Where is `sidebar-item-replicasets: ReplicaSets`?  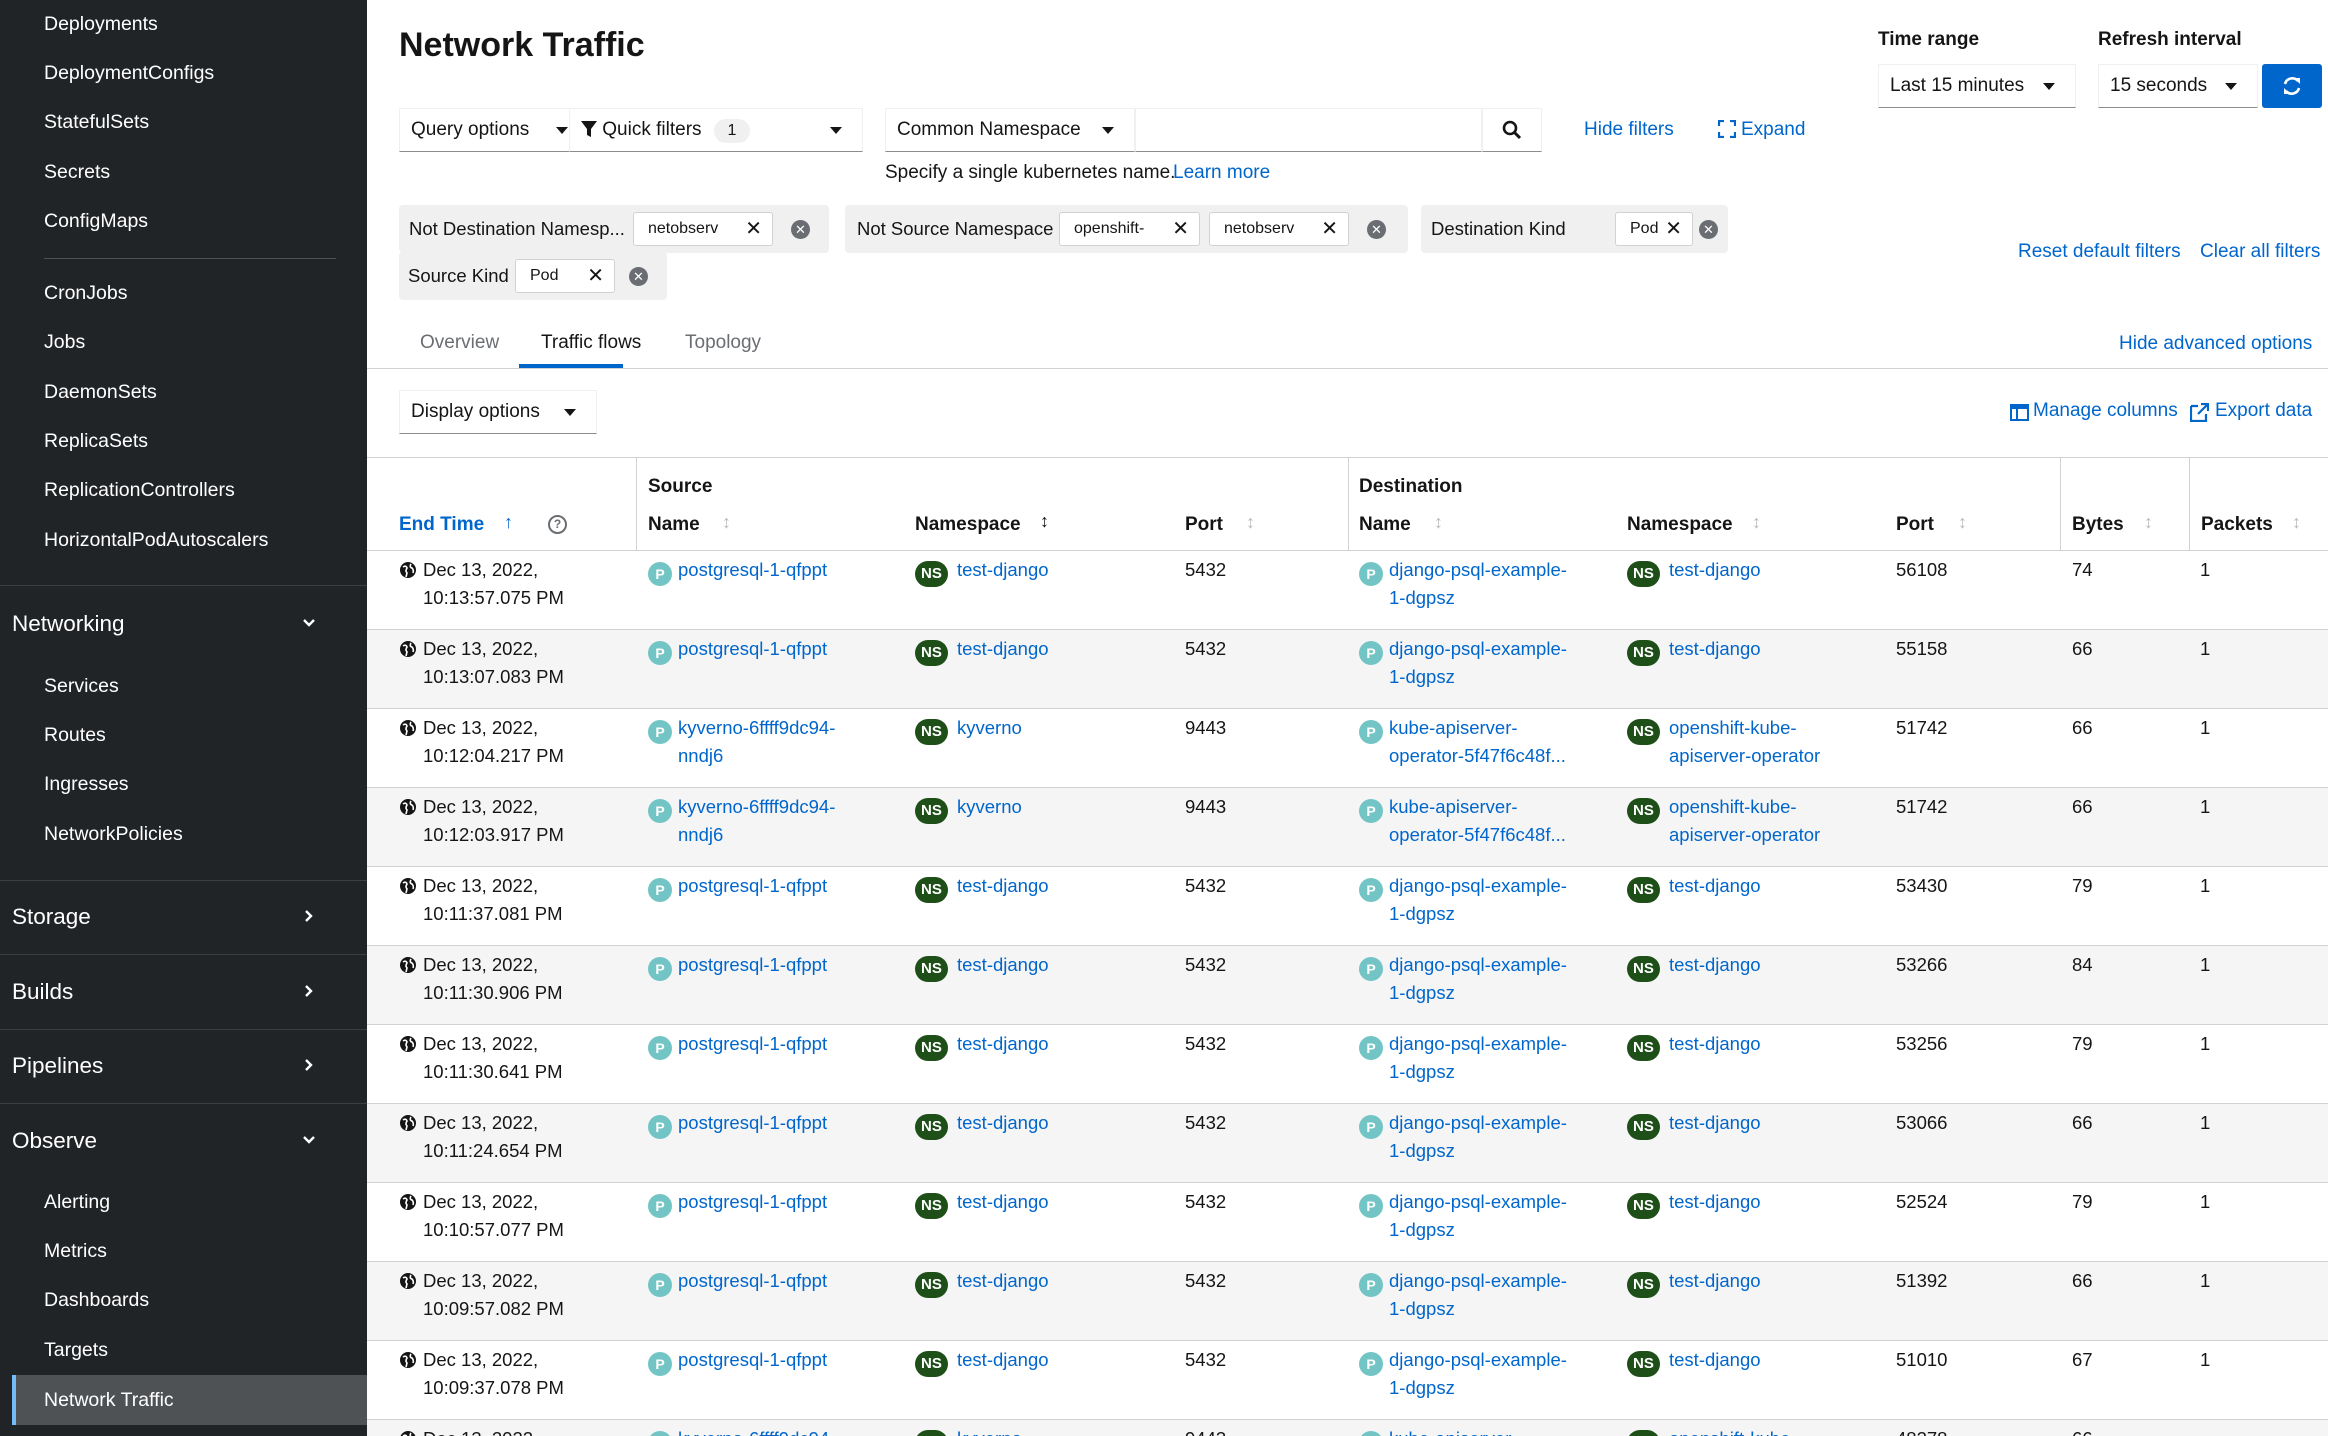 sidebar-item-replicasets: ReplicaSets is located at coordinates (96, 441).